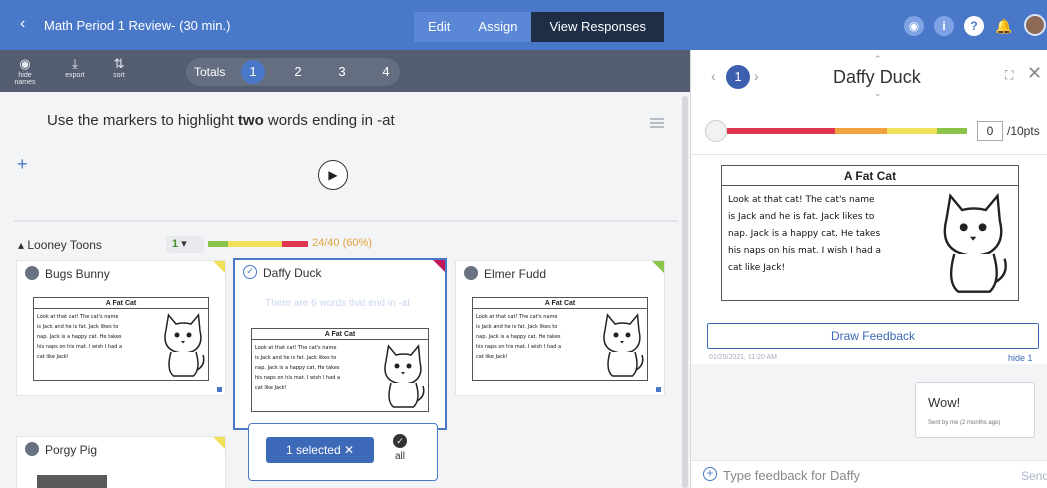 The image size is (1047, 488). Describe the element at coordinates (964, 423) in the screenshot. I see `feedback-meta: Sent by me (2 months ago)` at that location.